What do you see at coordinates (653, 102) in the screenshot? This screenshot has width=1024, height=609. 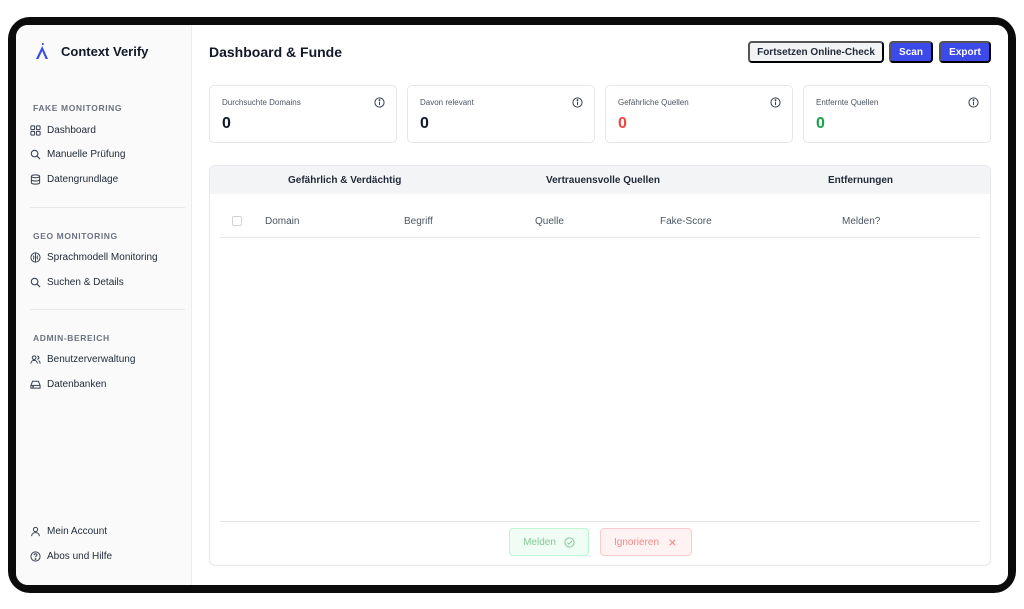 I see `stat-label: Gefährliche Quellen` at bounding box center [653, 102].